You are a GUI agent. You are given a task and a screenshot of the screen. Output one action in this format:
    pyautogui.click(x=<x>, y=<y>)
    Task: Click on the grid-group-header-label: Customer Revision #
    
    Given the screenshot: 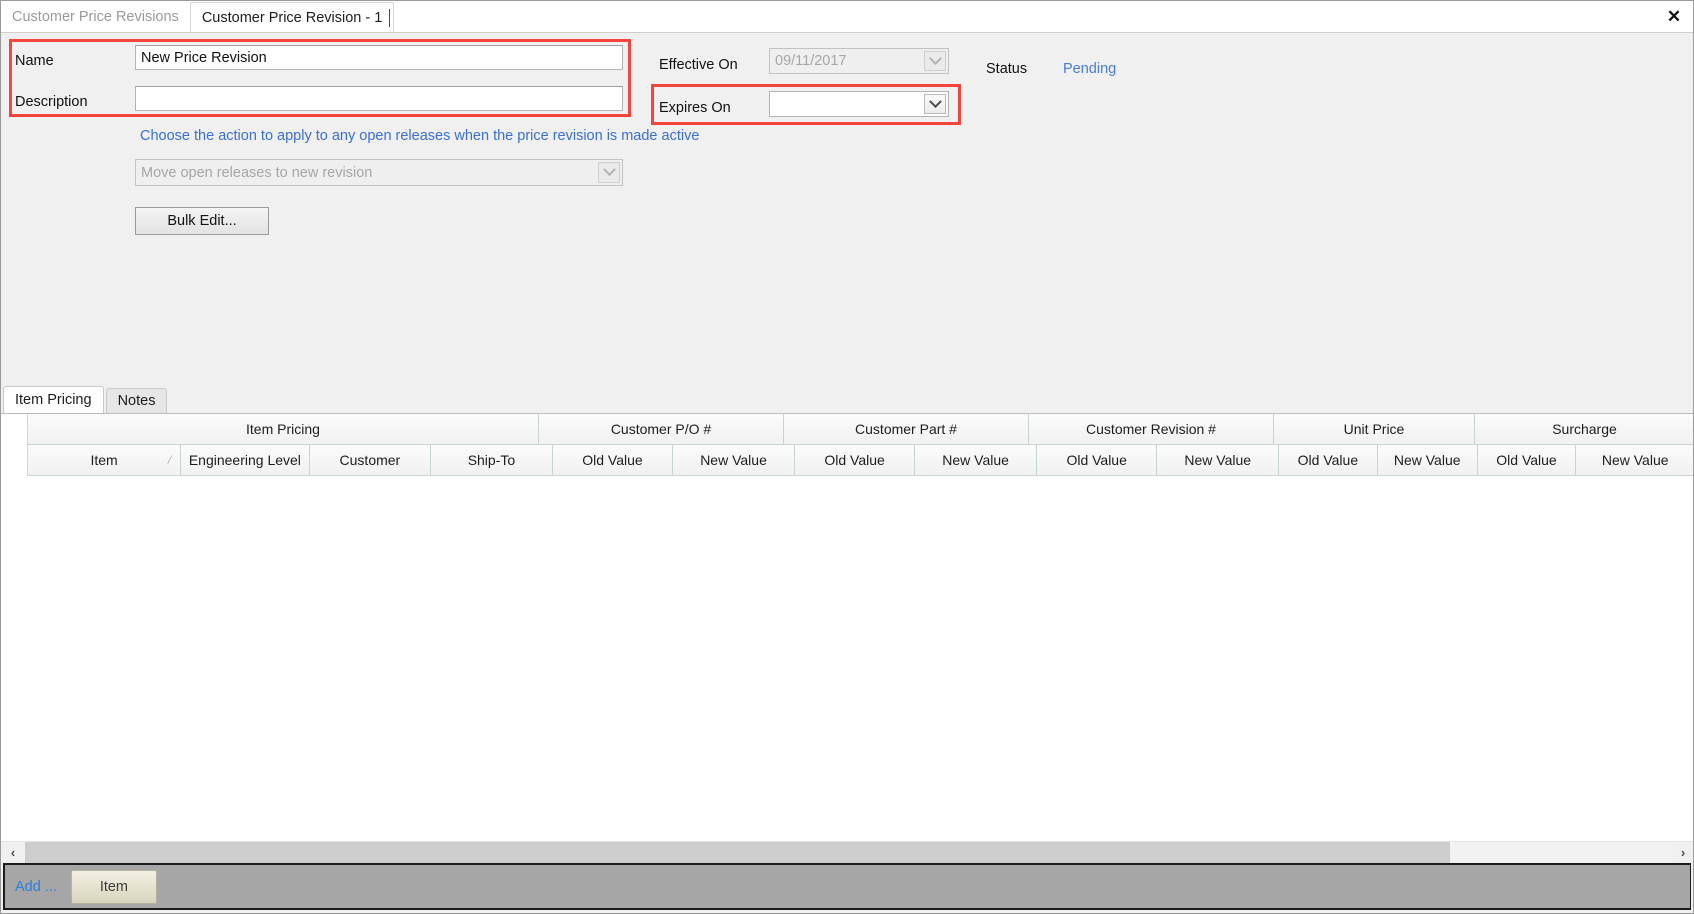 What is the action you would take?
    pyautogui.click(x=1151, y=429)
    